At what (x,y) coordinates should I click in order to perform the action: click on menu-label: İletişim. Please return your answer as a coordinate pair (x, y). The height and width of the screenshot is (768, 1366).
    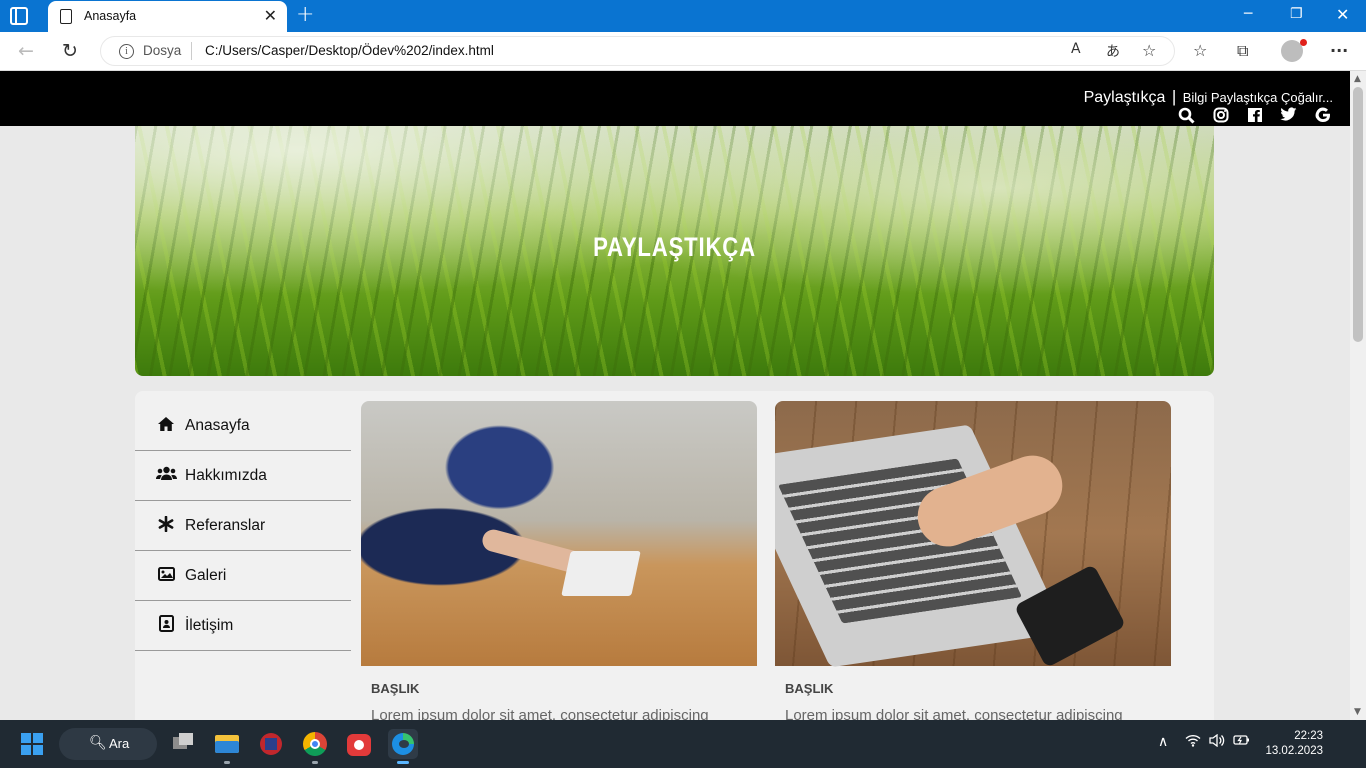
    Looking at the image, I should click on (209, 625).